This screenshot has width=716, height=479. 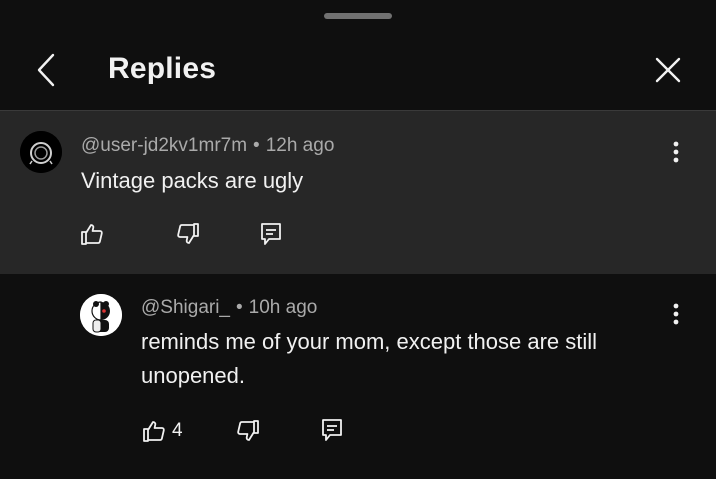 I want to click on like-button, so click(x=95, y=234).